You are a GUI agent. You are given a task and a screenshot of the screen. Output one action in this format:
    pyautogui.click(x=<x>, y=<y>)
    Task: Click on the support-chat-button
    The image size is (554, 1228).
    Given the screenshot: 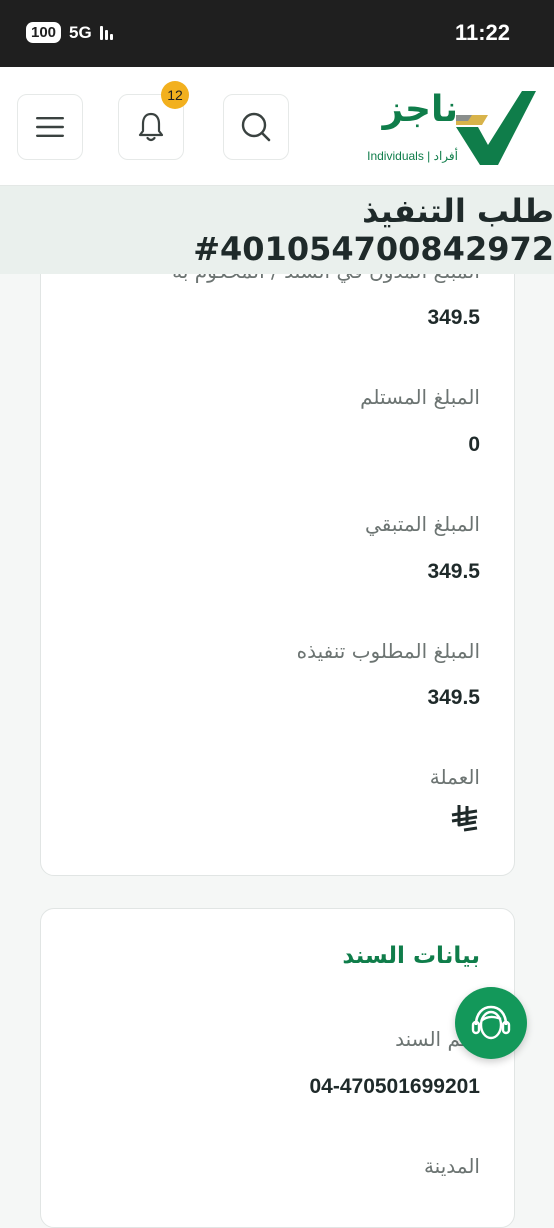 What is the action you would take?
    pyautogui.click(x=491, y=1023)
    